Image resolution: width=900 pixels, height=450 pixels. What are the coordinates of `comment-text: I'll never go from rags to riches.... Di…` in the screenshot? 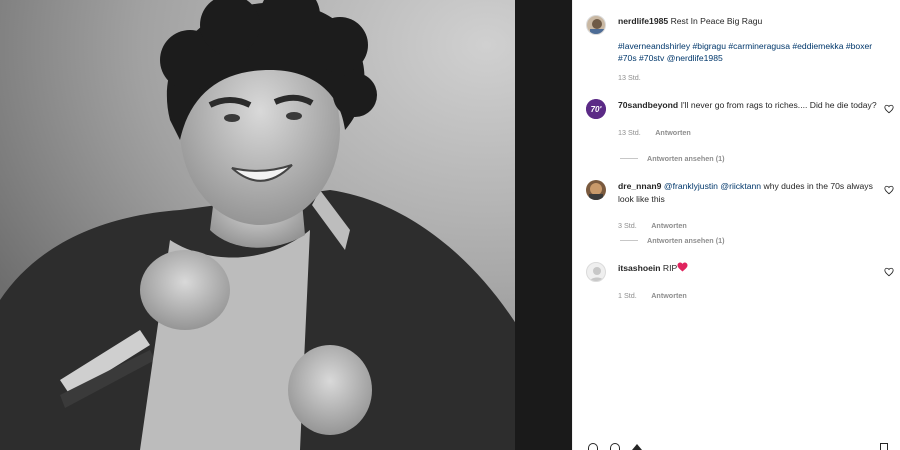 It's located at (778, 105).